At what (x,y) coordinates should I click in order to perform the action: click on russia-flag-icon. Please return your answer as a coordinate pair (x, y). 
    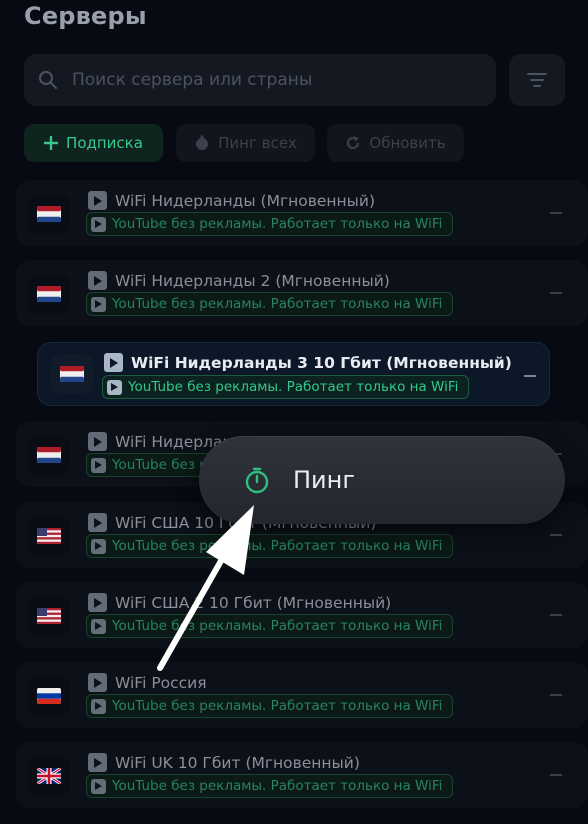
    Looking at the image, I should click on (49, 696).